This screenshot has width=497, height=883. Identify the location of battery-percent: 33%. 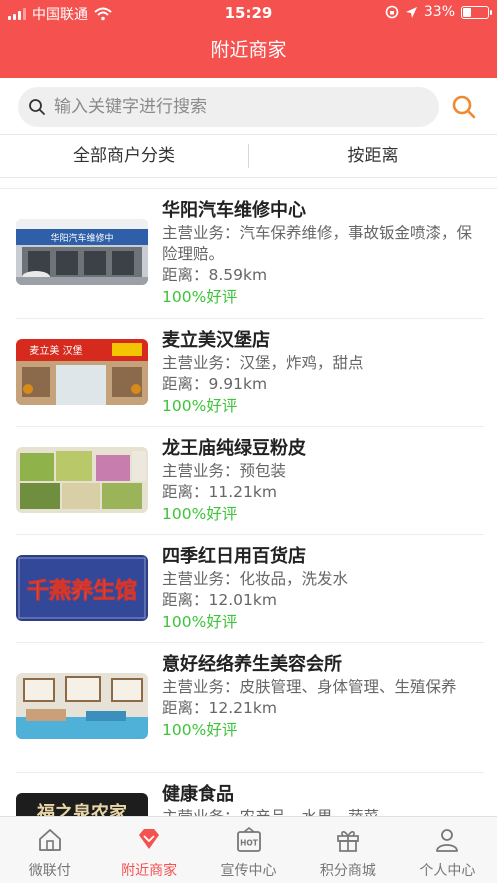
(439, 12).